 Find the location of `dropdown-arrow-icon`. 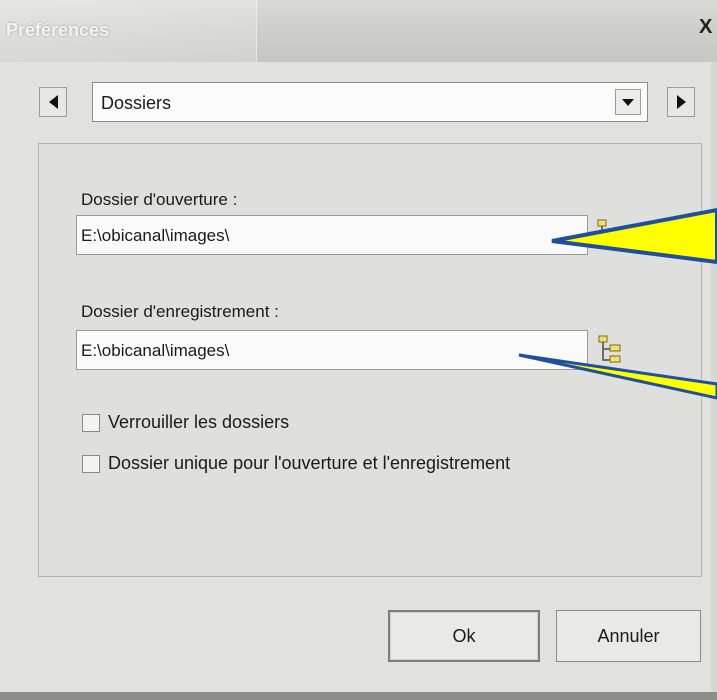

dropdown-arrow-icon is located at coordinates (628, 102).